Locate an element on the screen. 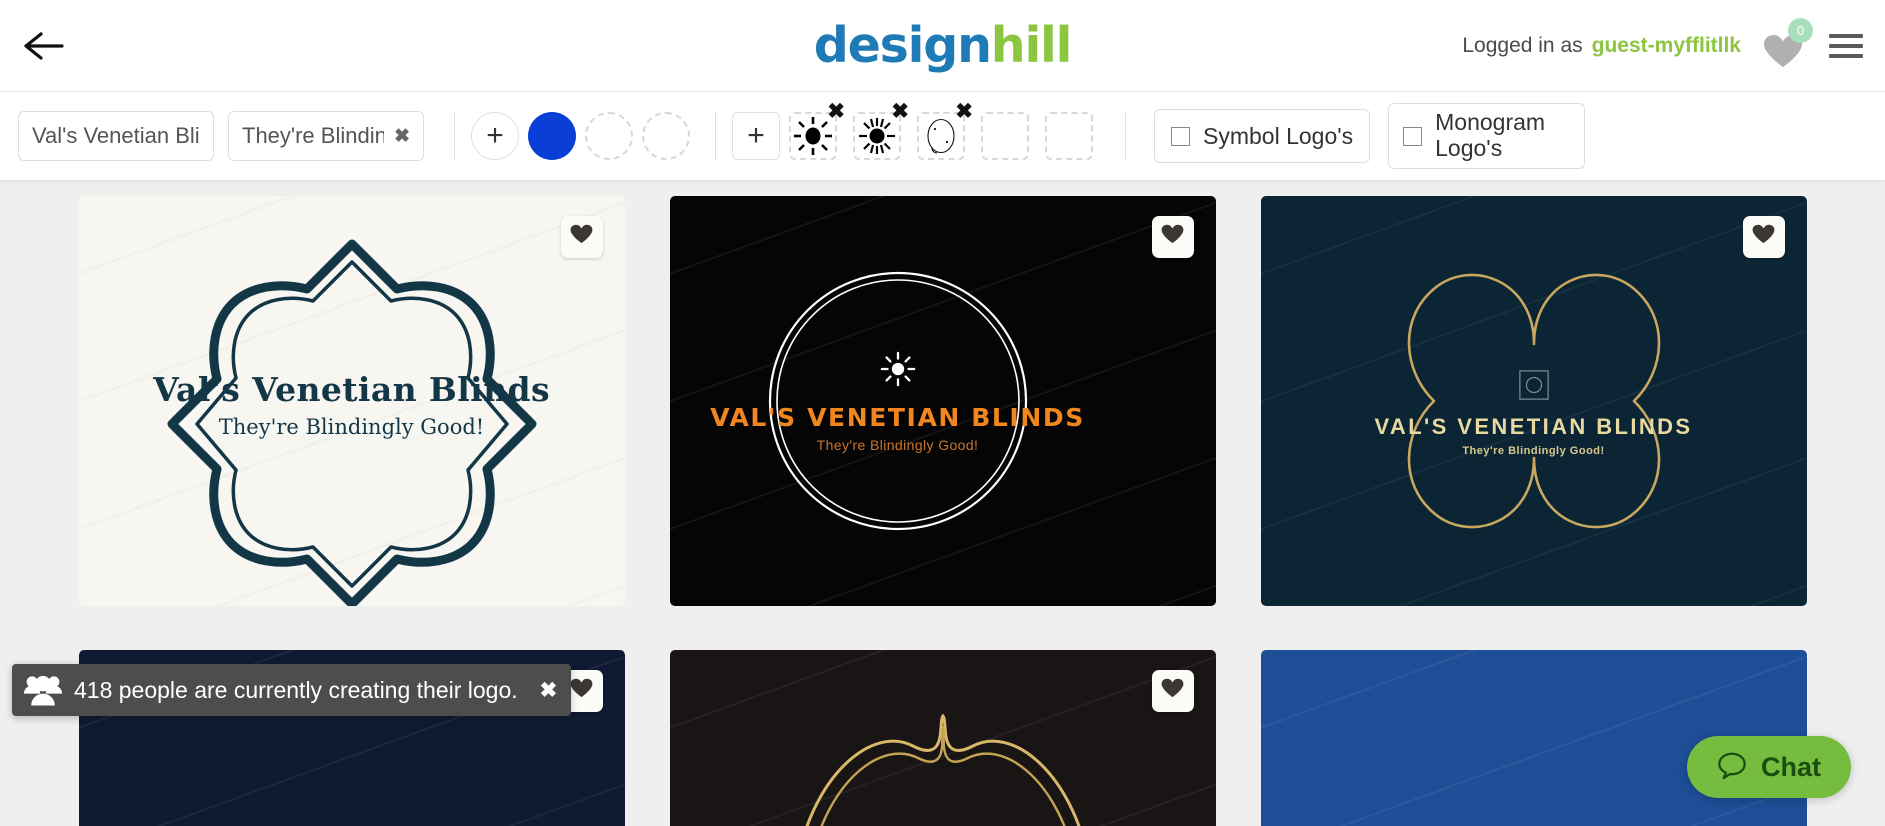  symbol-logos-checkbox: Symbol Logo's is located at coordinates (1262, 136).